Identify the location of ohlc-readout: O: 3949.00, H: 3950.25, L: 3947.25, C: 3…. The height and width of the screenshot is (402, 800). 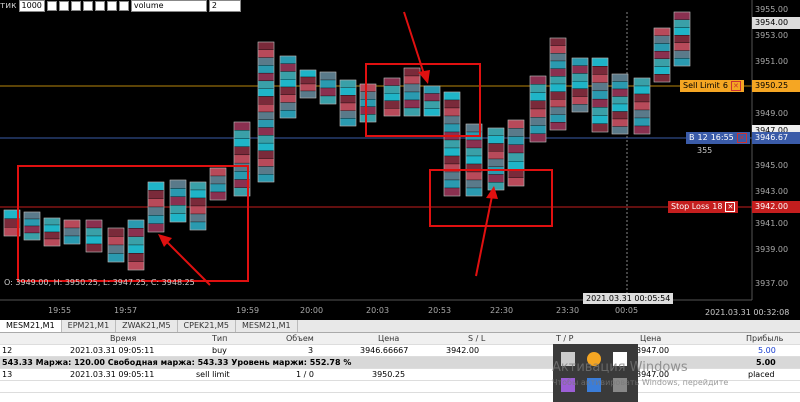
(99, 282).